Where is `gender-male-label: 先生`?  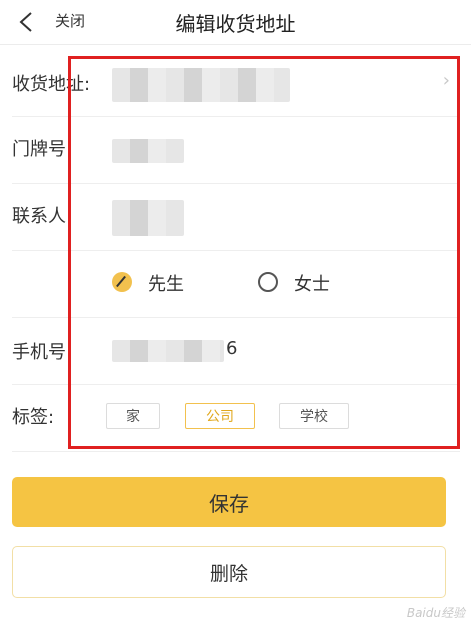
gender-male-label: 先生 is located at coordinates (166, 283).